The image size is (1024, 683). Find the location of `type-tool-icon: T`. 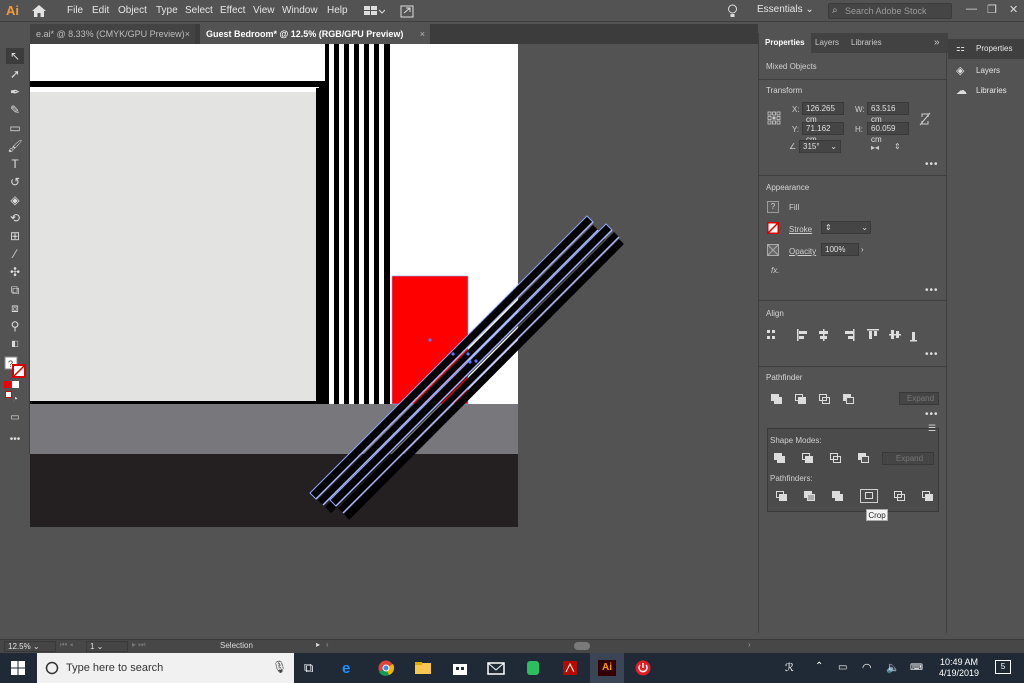

type-tool-icon: T is located at coordinates (15, 164).